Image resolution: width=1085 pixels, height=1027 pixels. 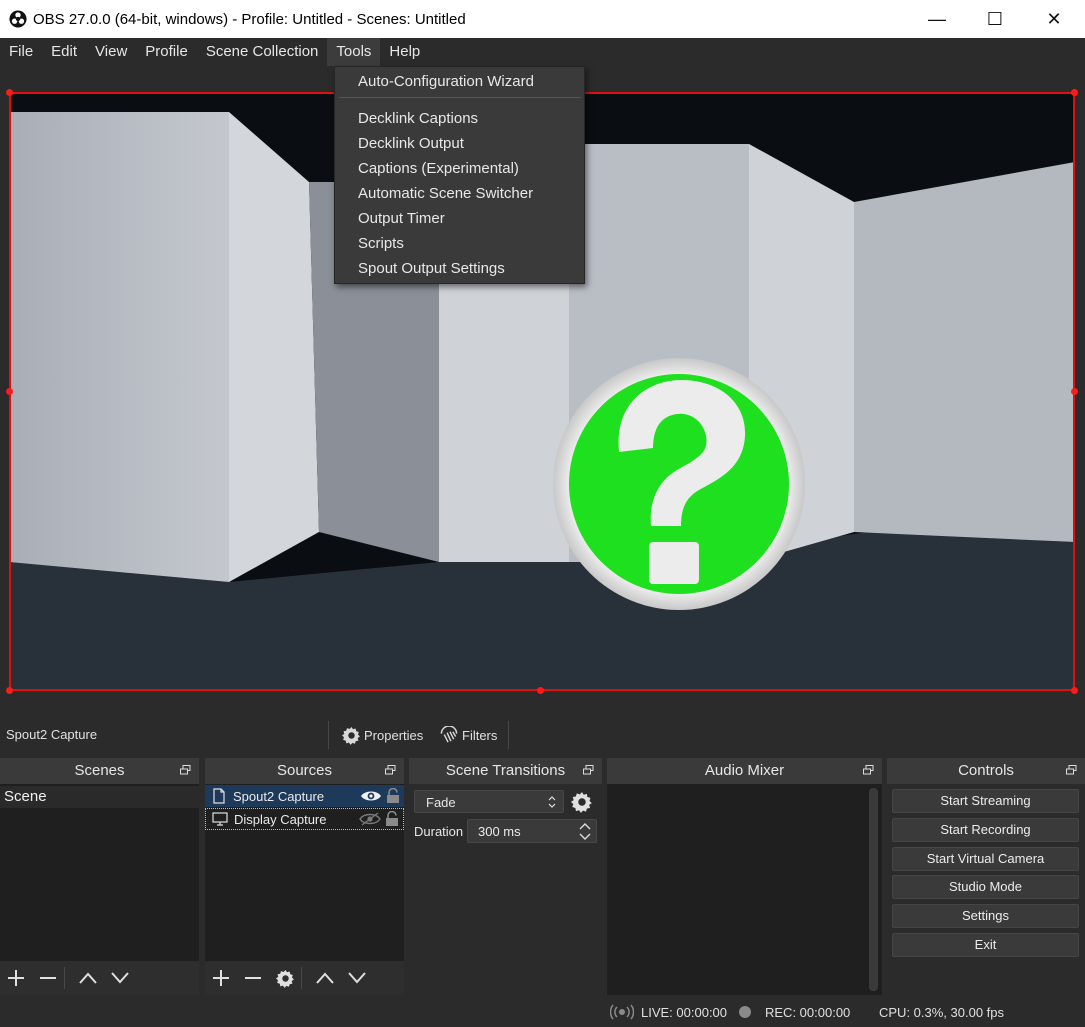 I want to click on menu-edit: Edit, so click(x=64, y=52).